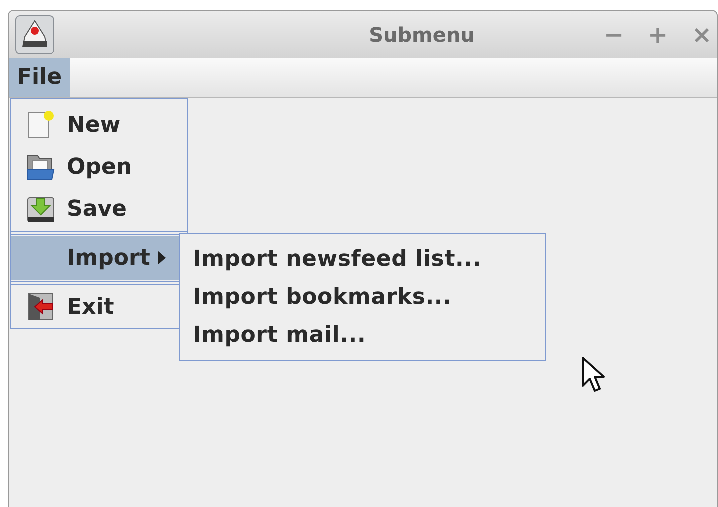 The height and width of the screenshot is (507, 718). What do you see at coordinates (422, 34) in the screenshot?
I see `window-title: Submenu` at bounding box center [422, 34].